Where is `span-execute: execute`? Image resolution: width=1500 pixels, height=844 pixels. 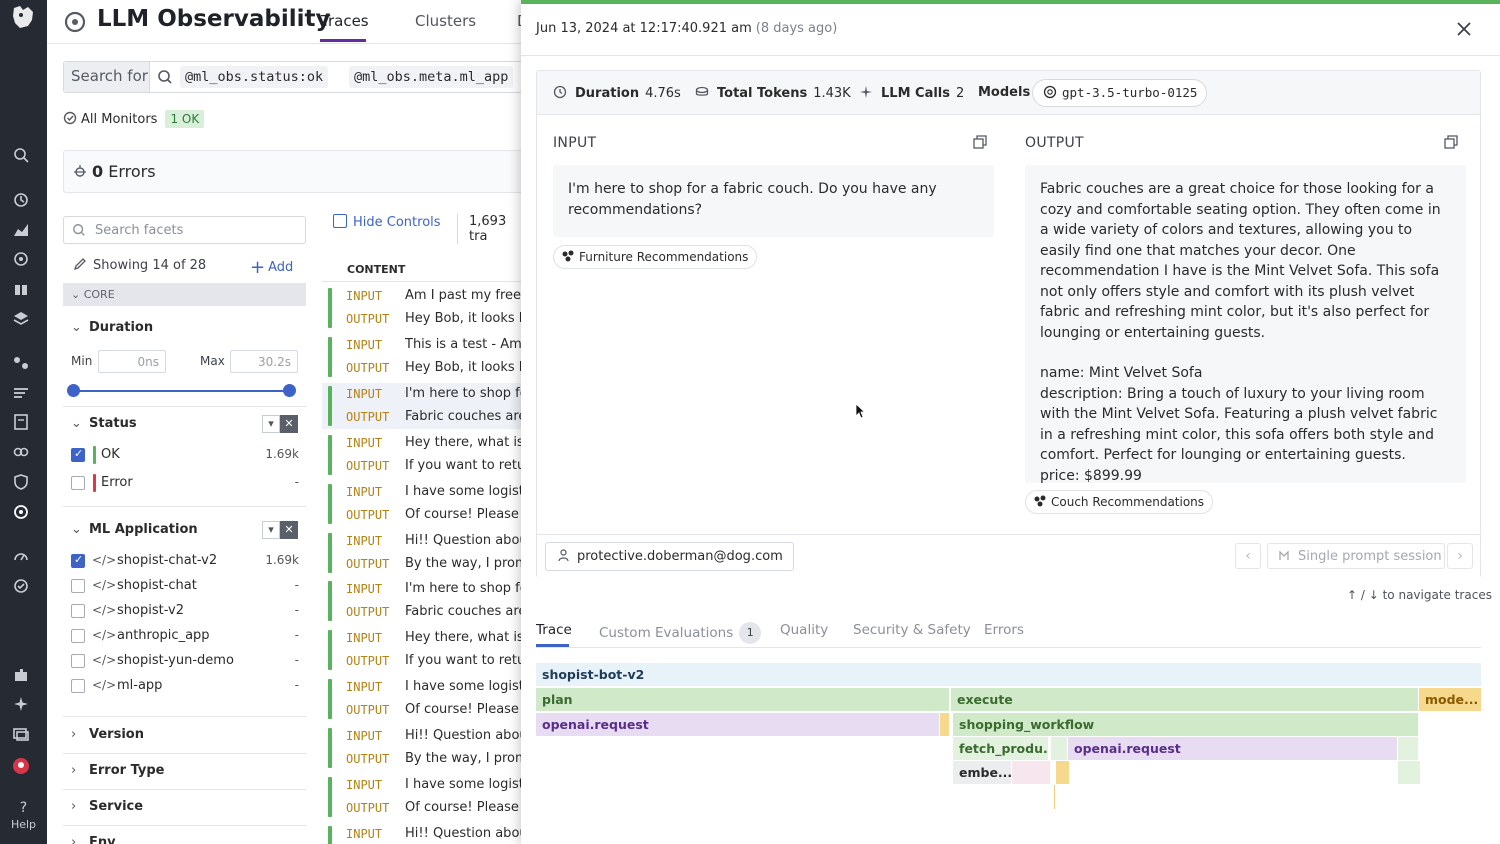 span-execute: execute is located at coordinates (1184, 699).